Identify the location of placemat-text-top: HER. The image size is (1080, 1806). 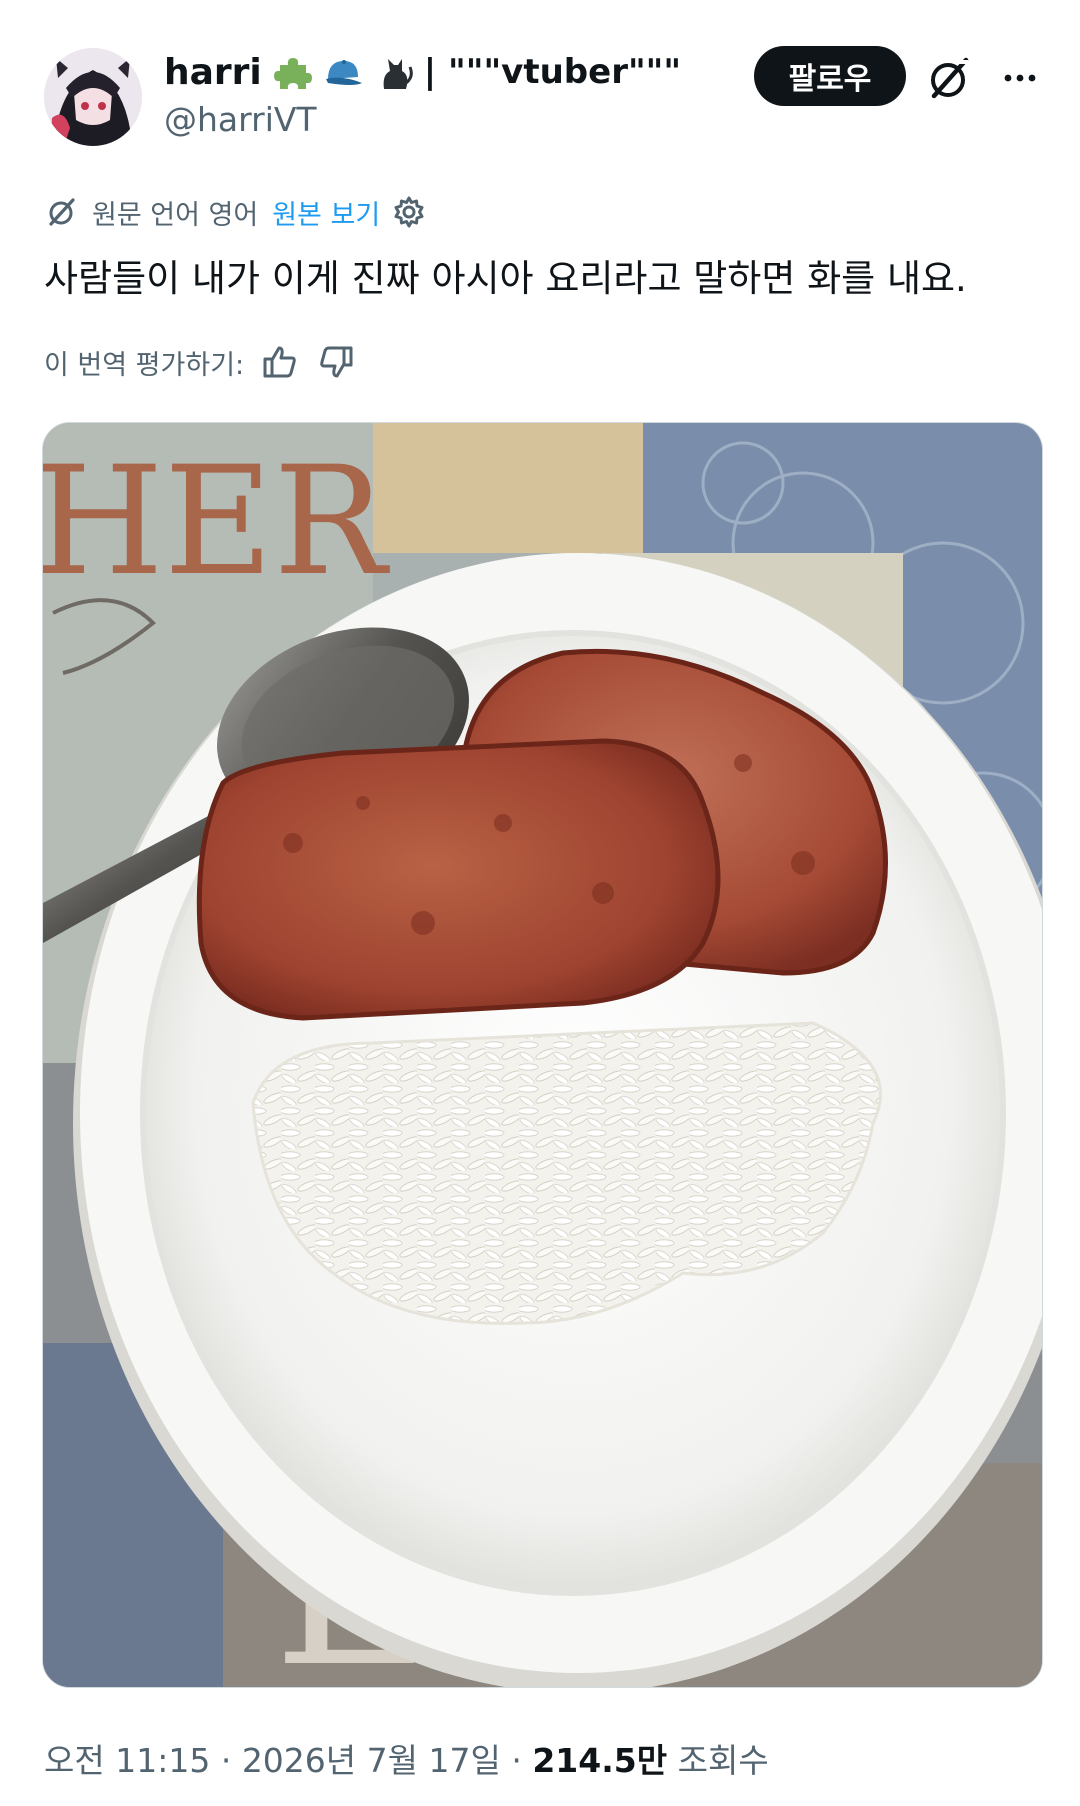
(216, 522).